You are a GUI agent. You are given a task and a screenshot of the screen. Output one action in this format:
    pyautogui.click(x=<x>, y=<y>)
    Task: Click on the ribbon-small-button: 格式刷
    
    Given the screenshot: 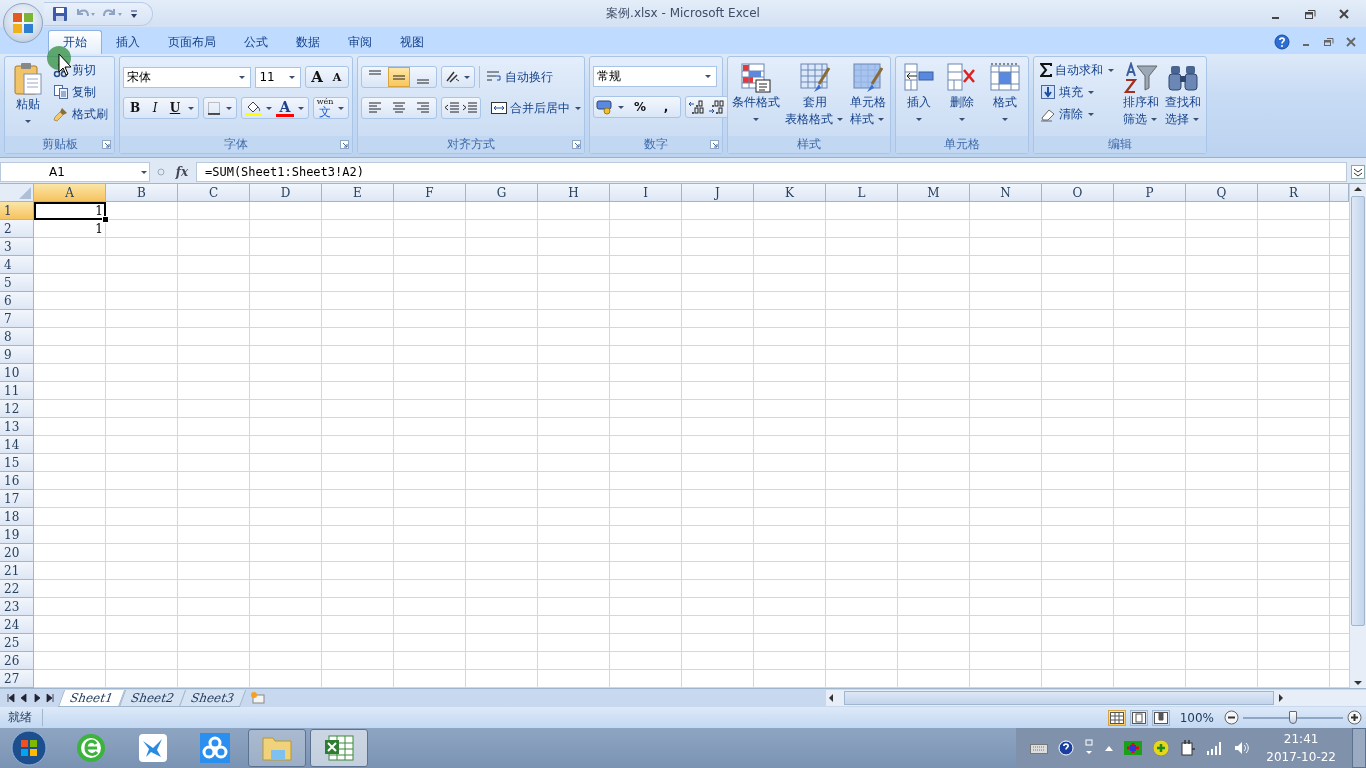 What is the action you would take?
    pyautogui.click(x=80, y=114)
    